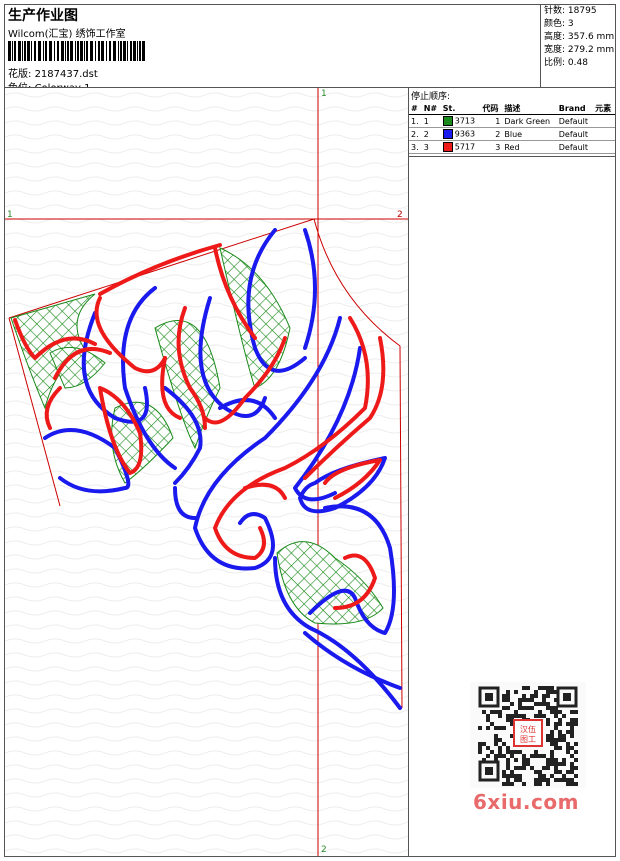  What do you see at coordinates (579, 37) in the screenshot?
I see `stat-height: 高度: 357.6 mm` at bounding box center [579, 37].